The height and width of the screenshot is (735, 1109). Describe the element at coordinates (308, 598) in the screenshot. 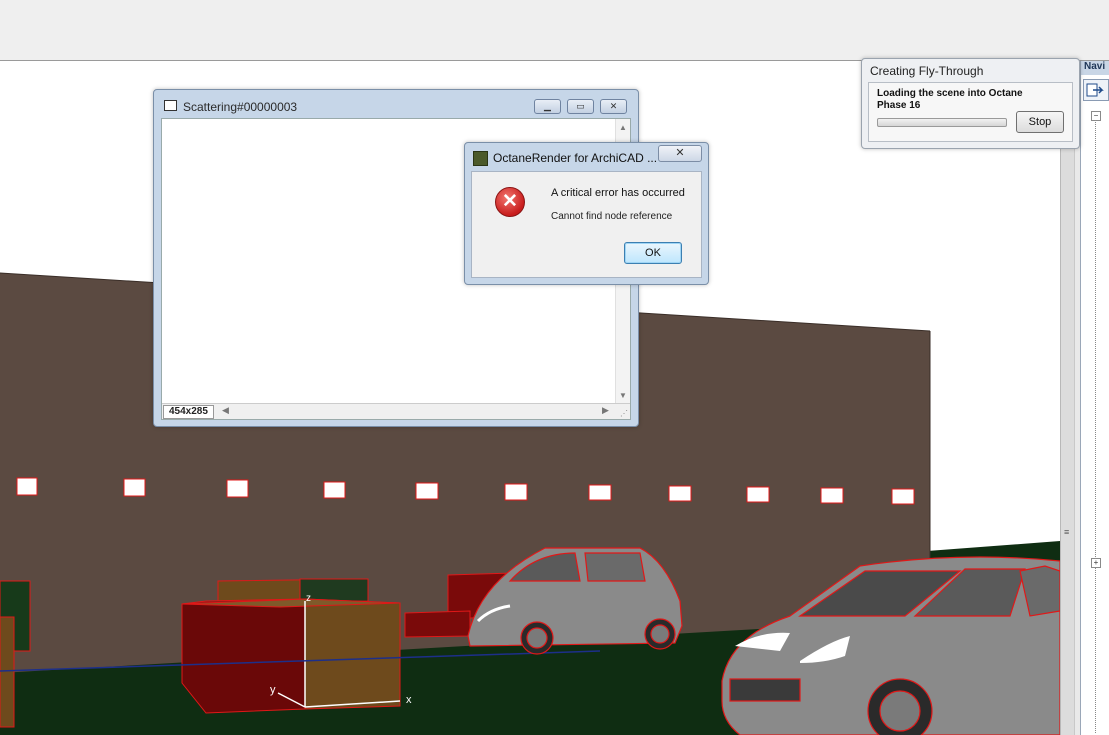

I see `axis-z-label: z` at that location.